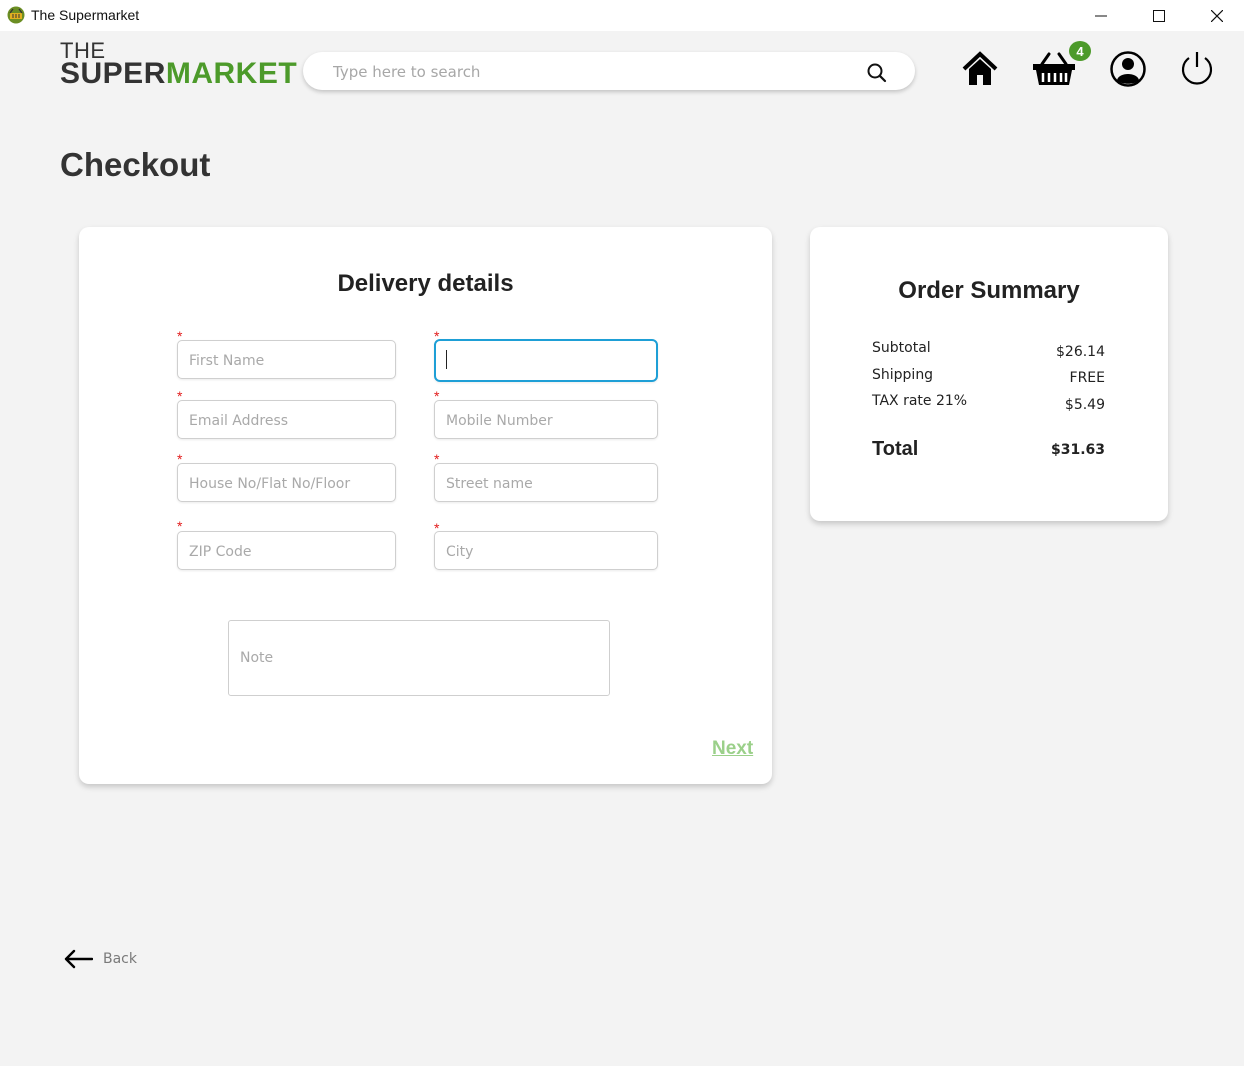 Image resolution: width=1244 pixels, height=1066 pixels. I want to click on delivery-heading: Delivery details, so click(425, 283).